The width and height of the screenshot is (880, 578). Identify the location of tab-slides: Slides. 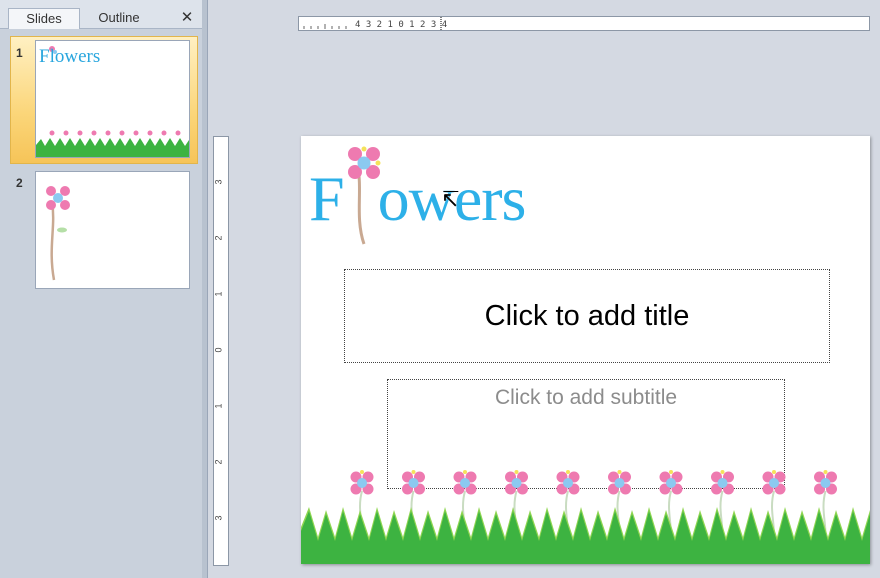
(44, 18).